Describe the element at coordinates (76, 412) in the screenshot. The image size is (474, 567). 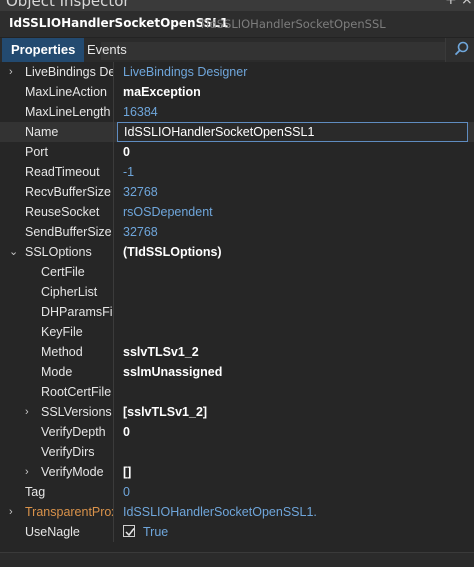
I see `property-name: SSLVersions` at that location.